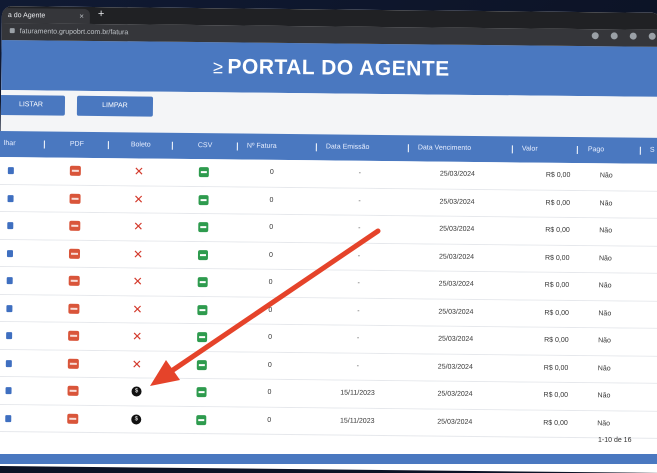 This screenshot has width=657, height=473. What do you see at coordinates (77, 145) in the screenshot?
I see `col-pdf: PDF` at bounding box center [77, 145].